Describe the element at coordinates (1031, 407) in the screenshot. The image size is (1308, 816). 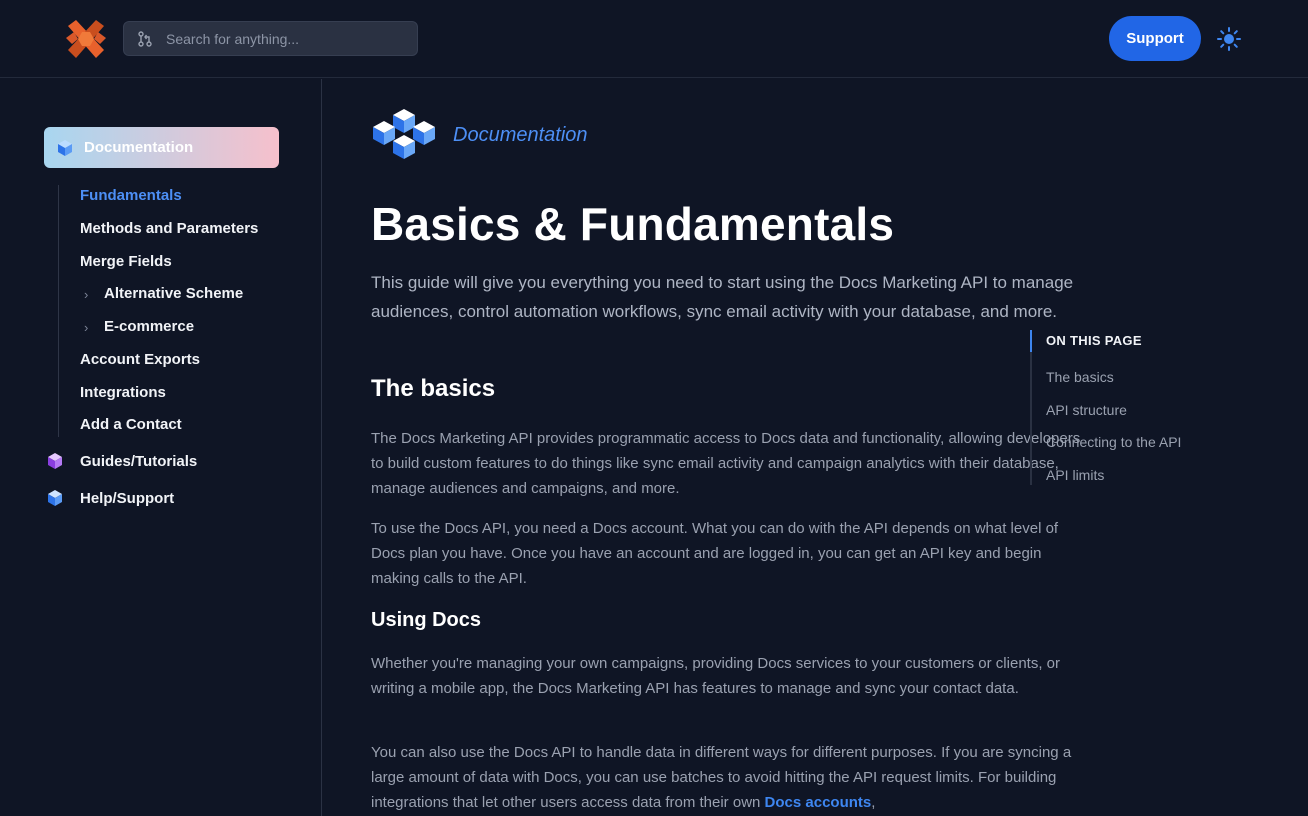
I see `toc-rail` at that location.